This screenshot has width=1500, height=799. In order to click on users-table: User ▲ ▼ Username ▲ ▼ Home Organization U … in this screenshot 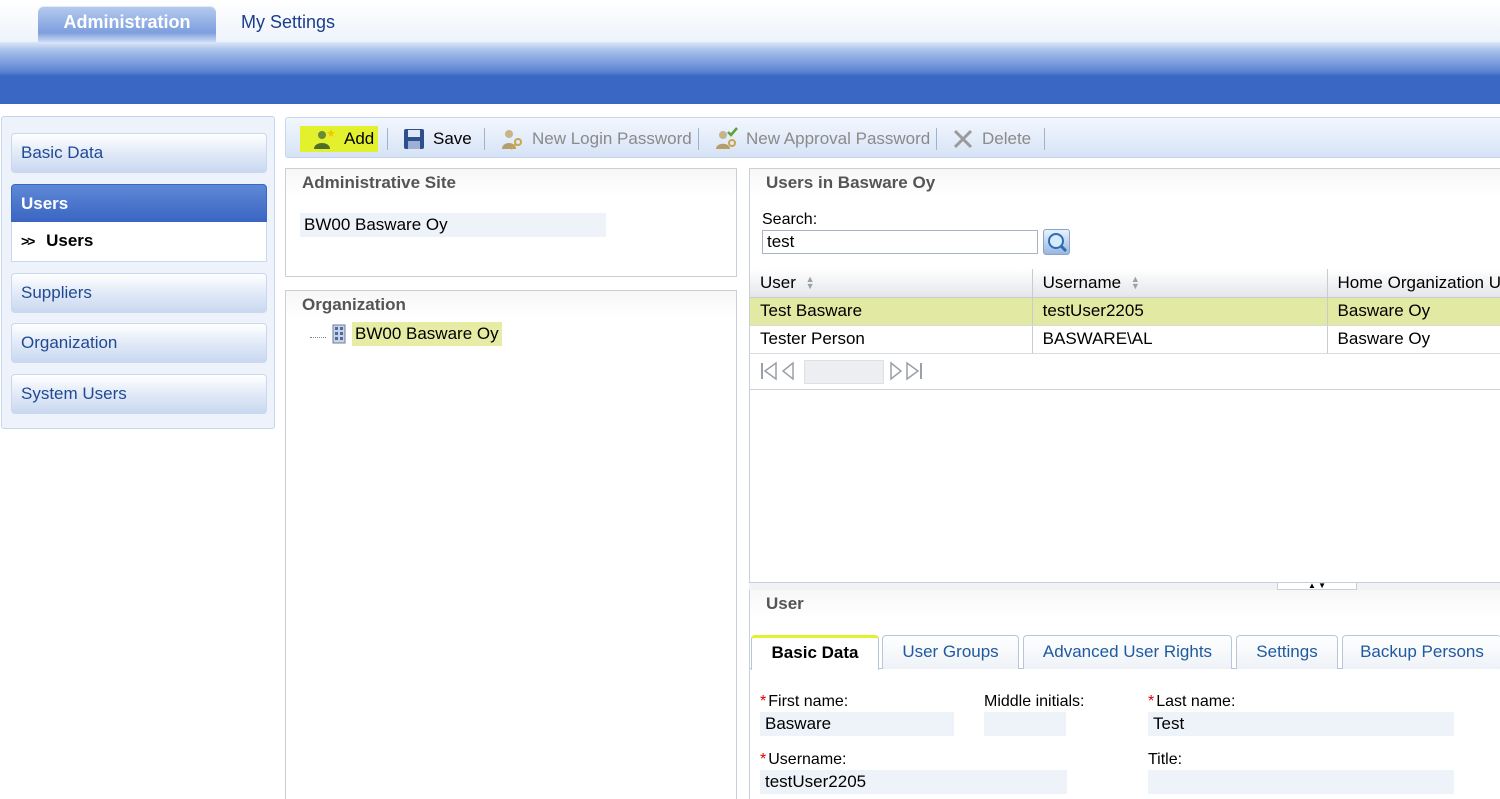, I will do `click(1125, 311)`.